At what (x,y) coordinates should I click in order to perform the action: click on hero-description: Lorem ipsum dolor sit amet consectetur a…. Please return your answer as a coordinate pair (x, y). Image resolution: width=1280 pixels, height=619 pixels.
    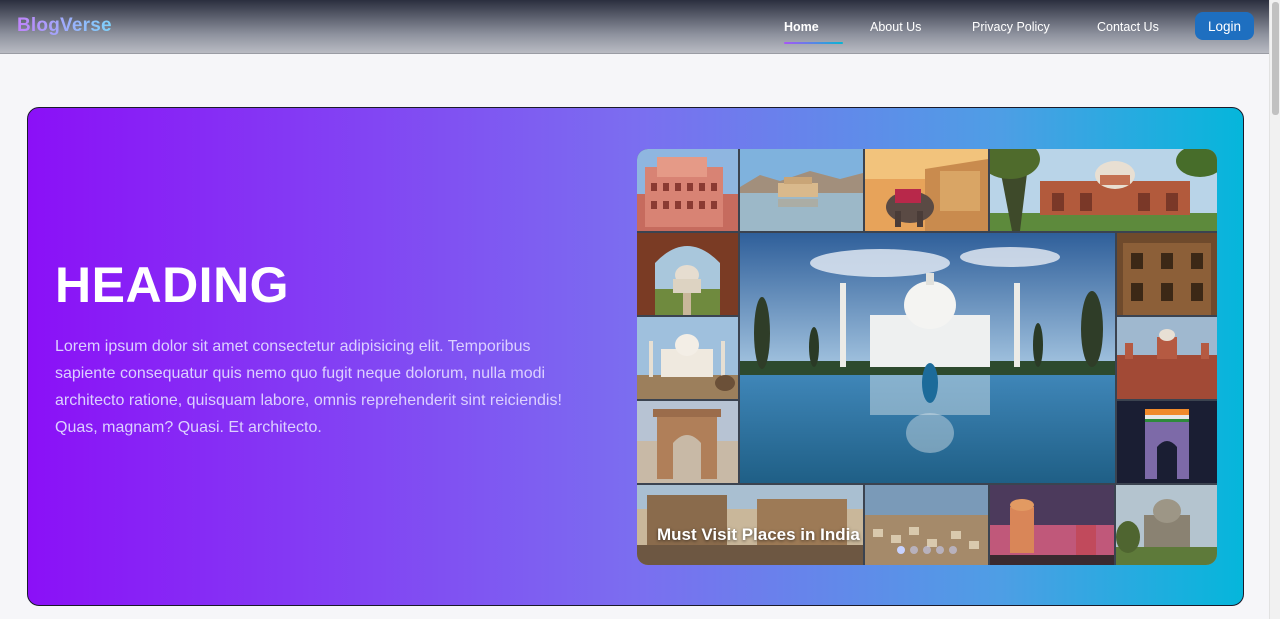
    Looking at the image, I should click on (308, 387).